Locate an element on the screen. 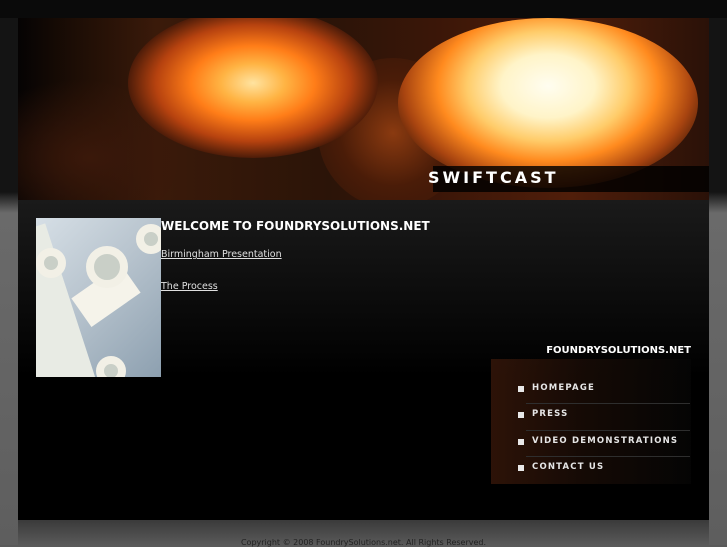 The width and height of the screenshot is (727, 547). sidebar-heading: FOUNDRYSOLUTIONS.NET is located at coordinates (618, 350).